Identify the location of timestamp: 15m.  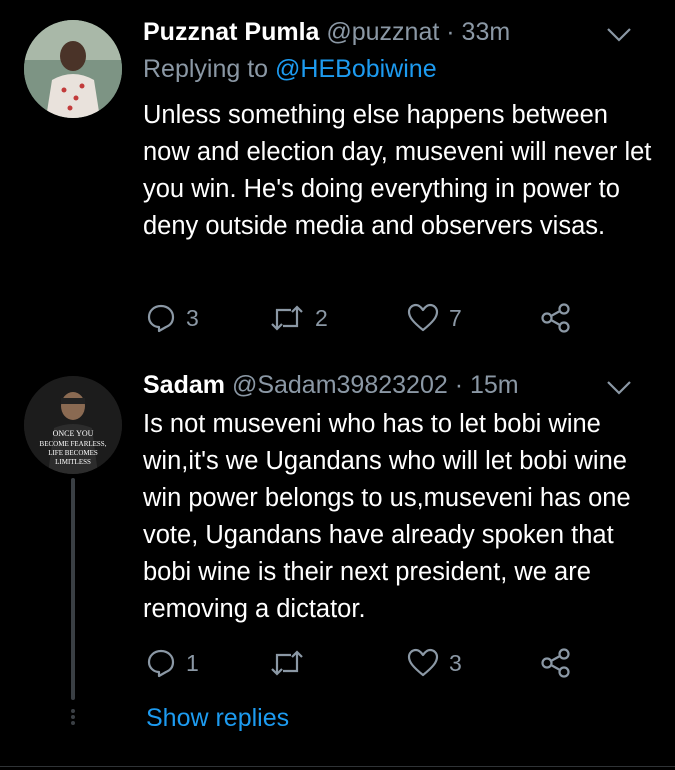
(494, 385).